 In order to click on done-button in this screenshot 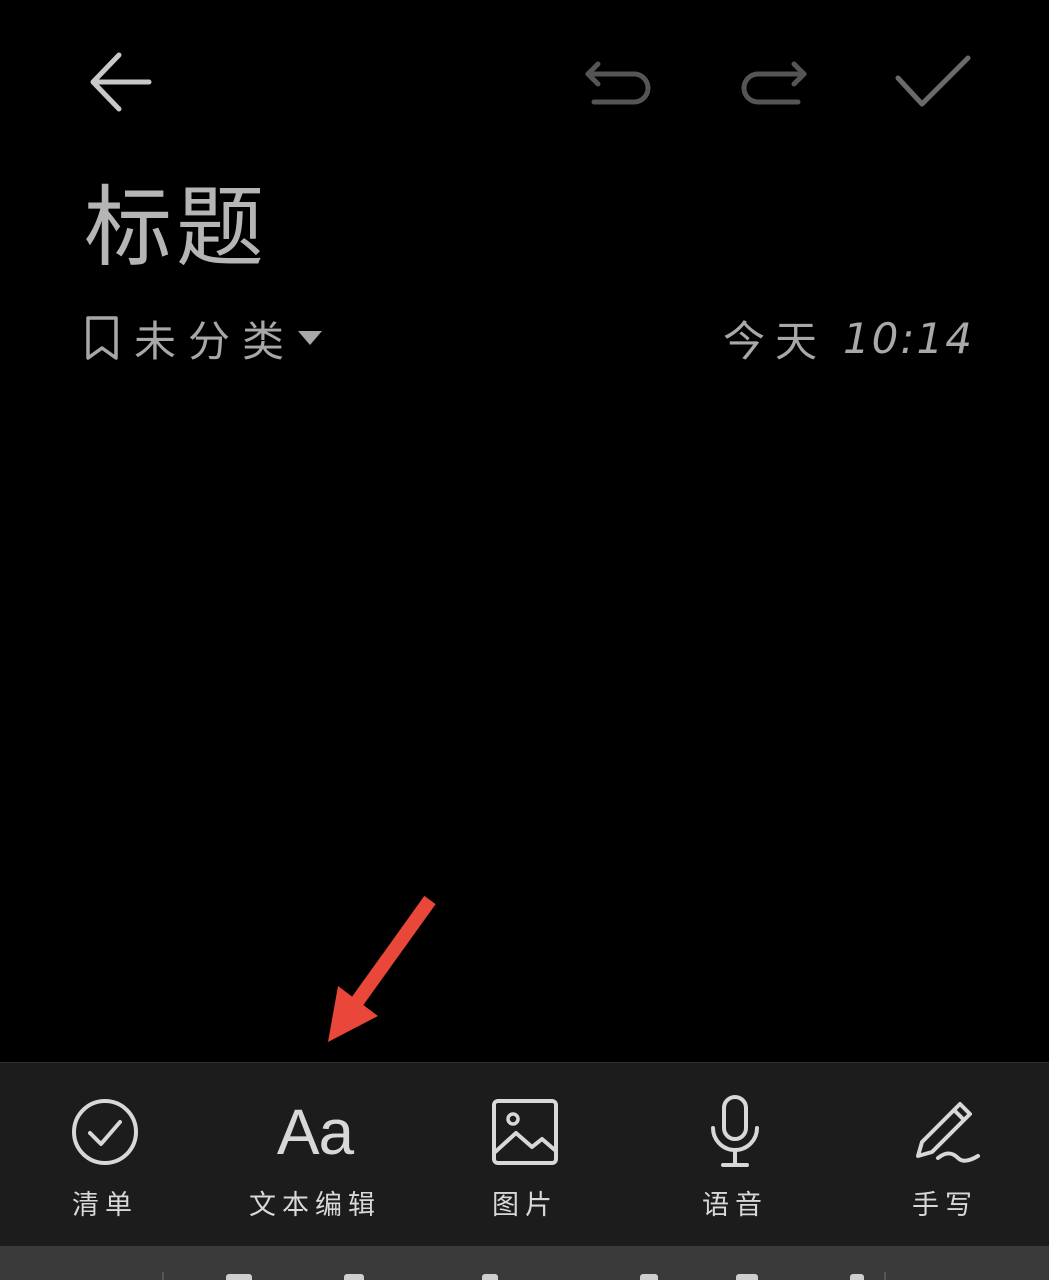, I will do `click(932, 82)`.